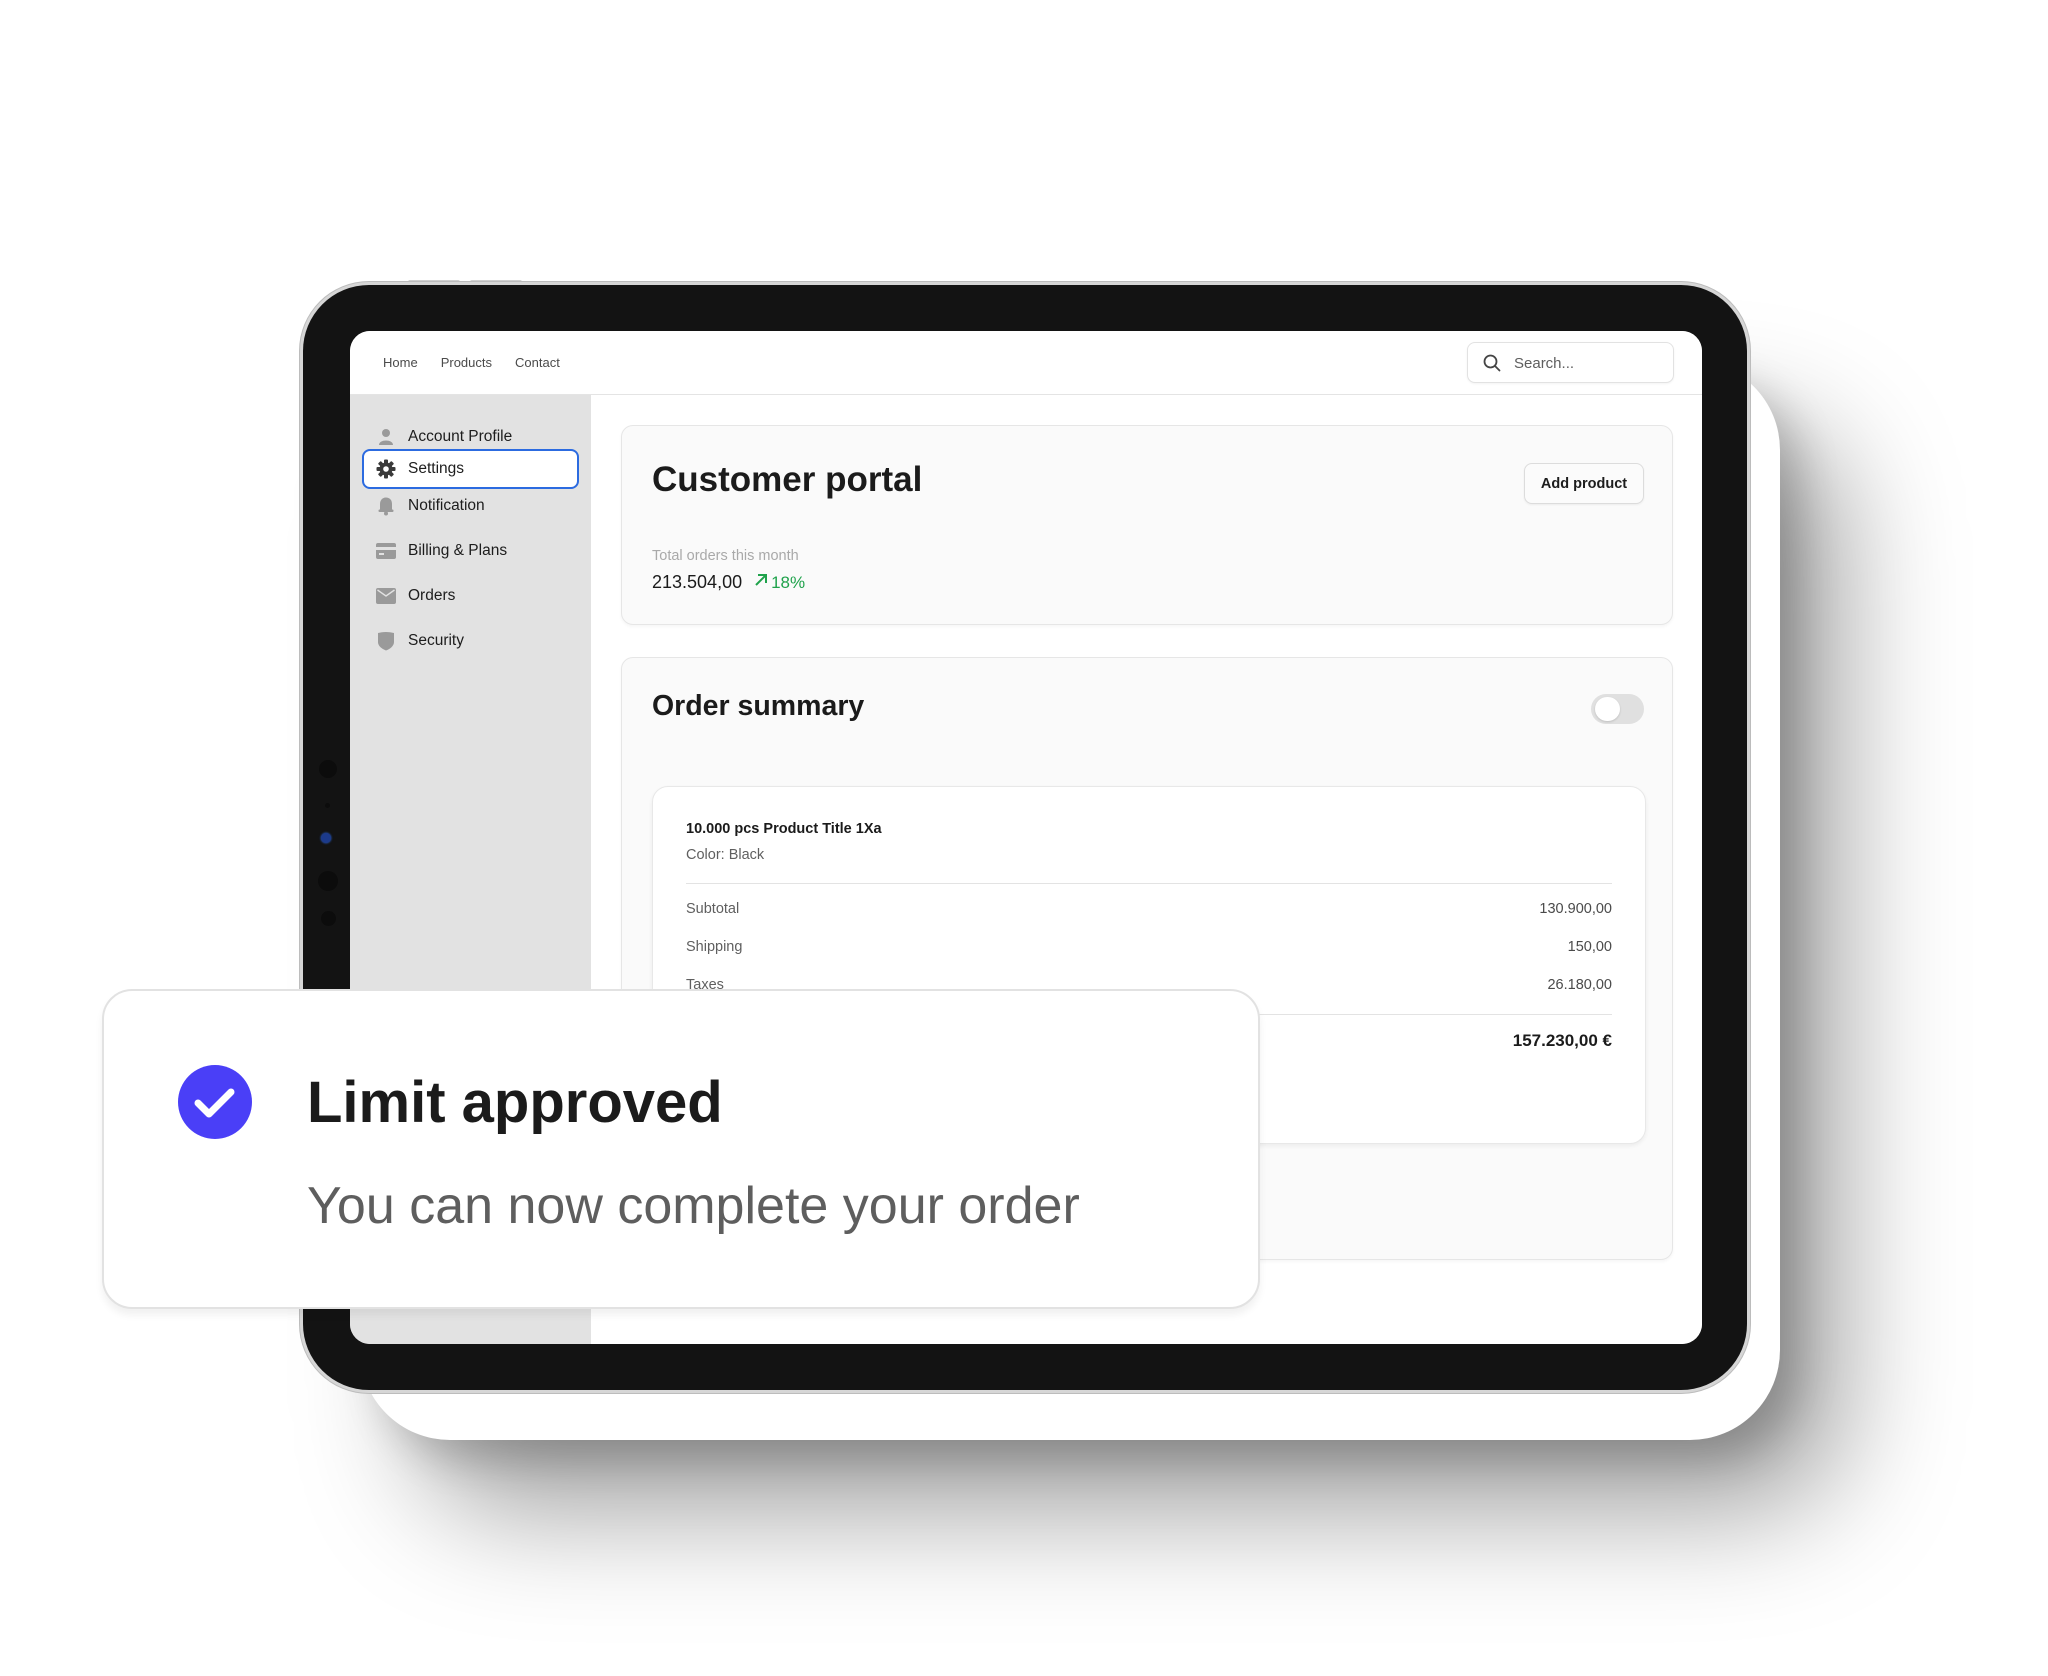  What do you see at coordinates (1562, 1040) in the screenshot?
I see `total-value: 157.230,00 €` at bounding box center [1562, 1040].